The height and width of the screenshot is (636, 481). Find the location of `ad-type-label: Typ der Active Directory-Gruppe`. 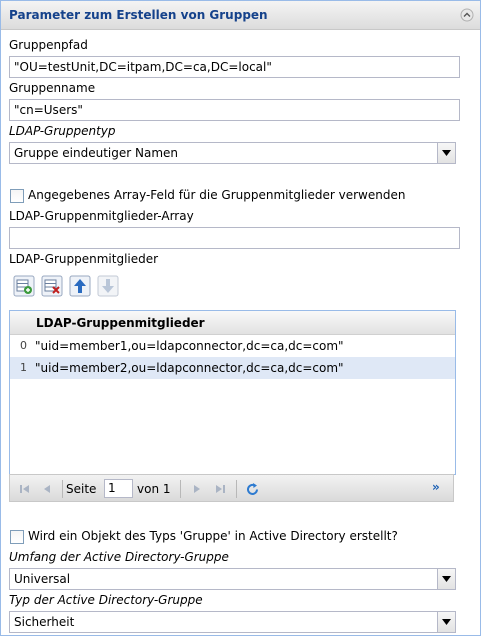

ad-type-label: Typ der Active Directory-Gruppe is located at coordinates (106, 600).